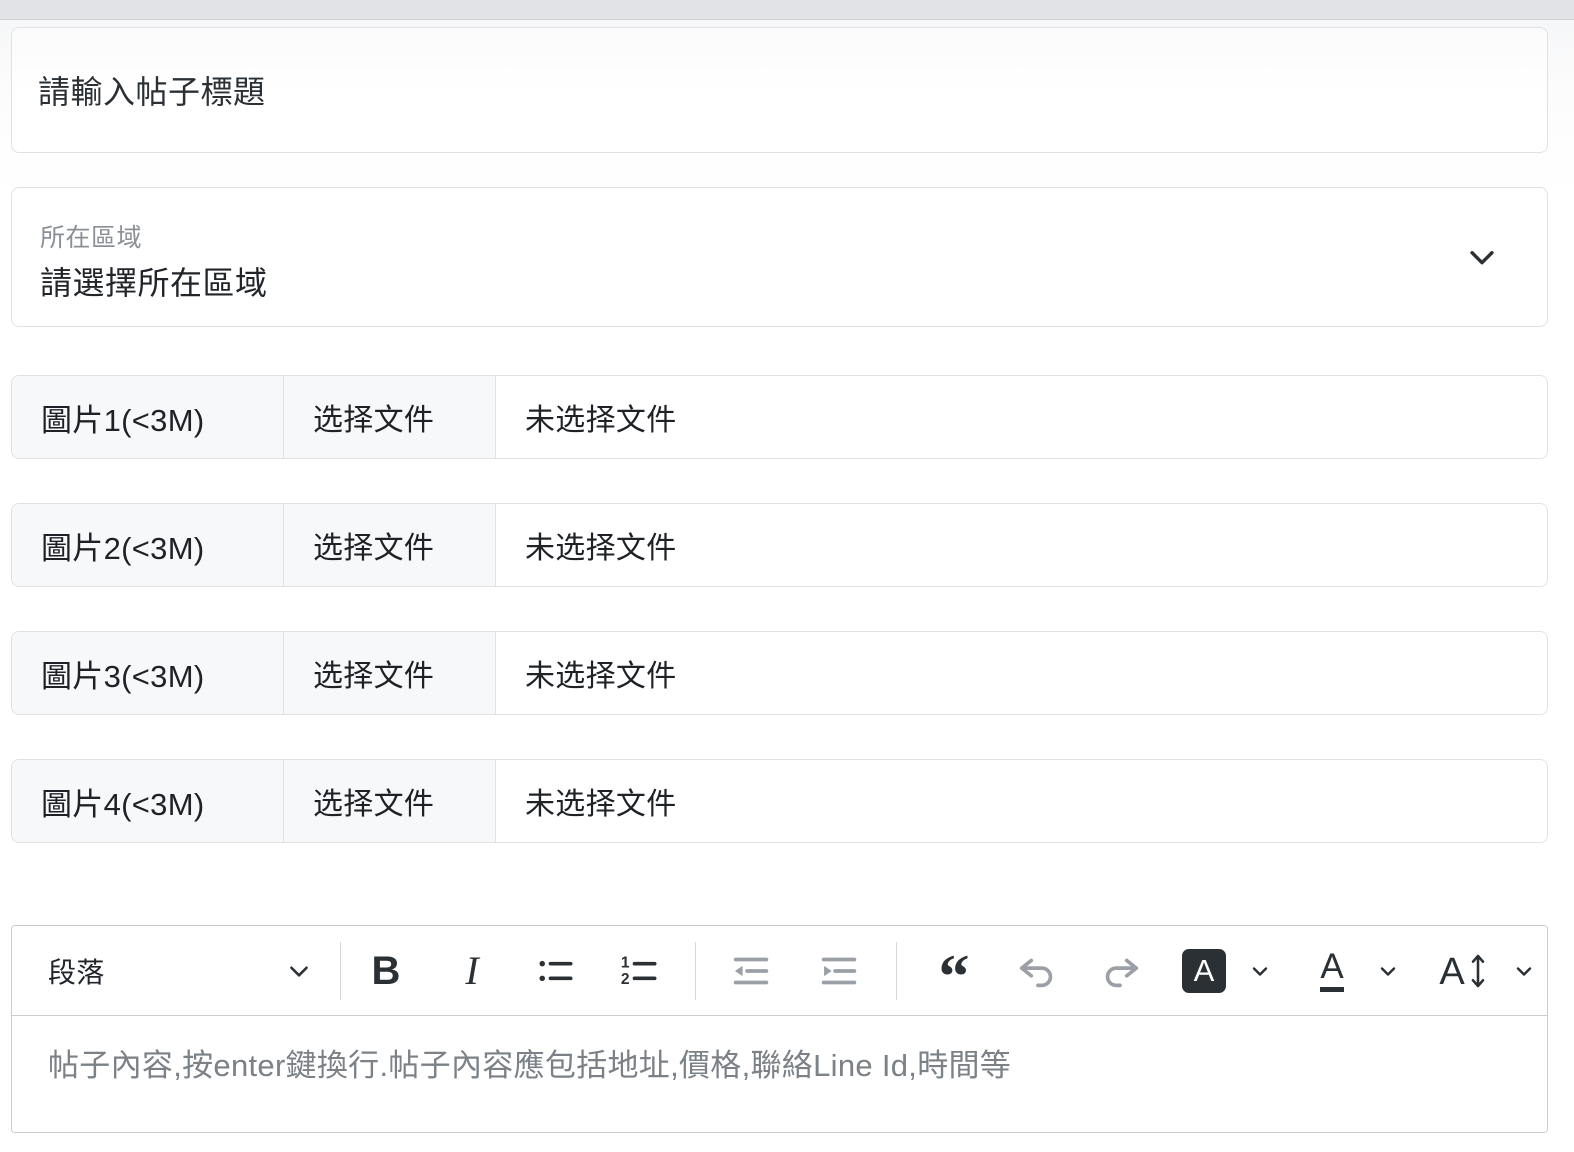  I want to click on file-status-text-1: 未选择文件, so click(1021, 417).